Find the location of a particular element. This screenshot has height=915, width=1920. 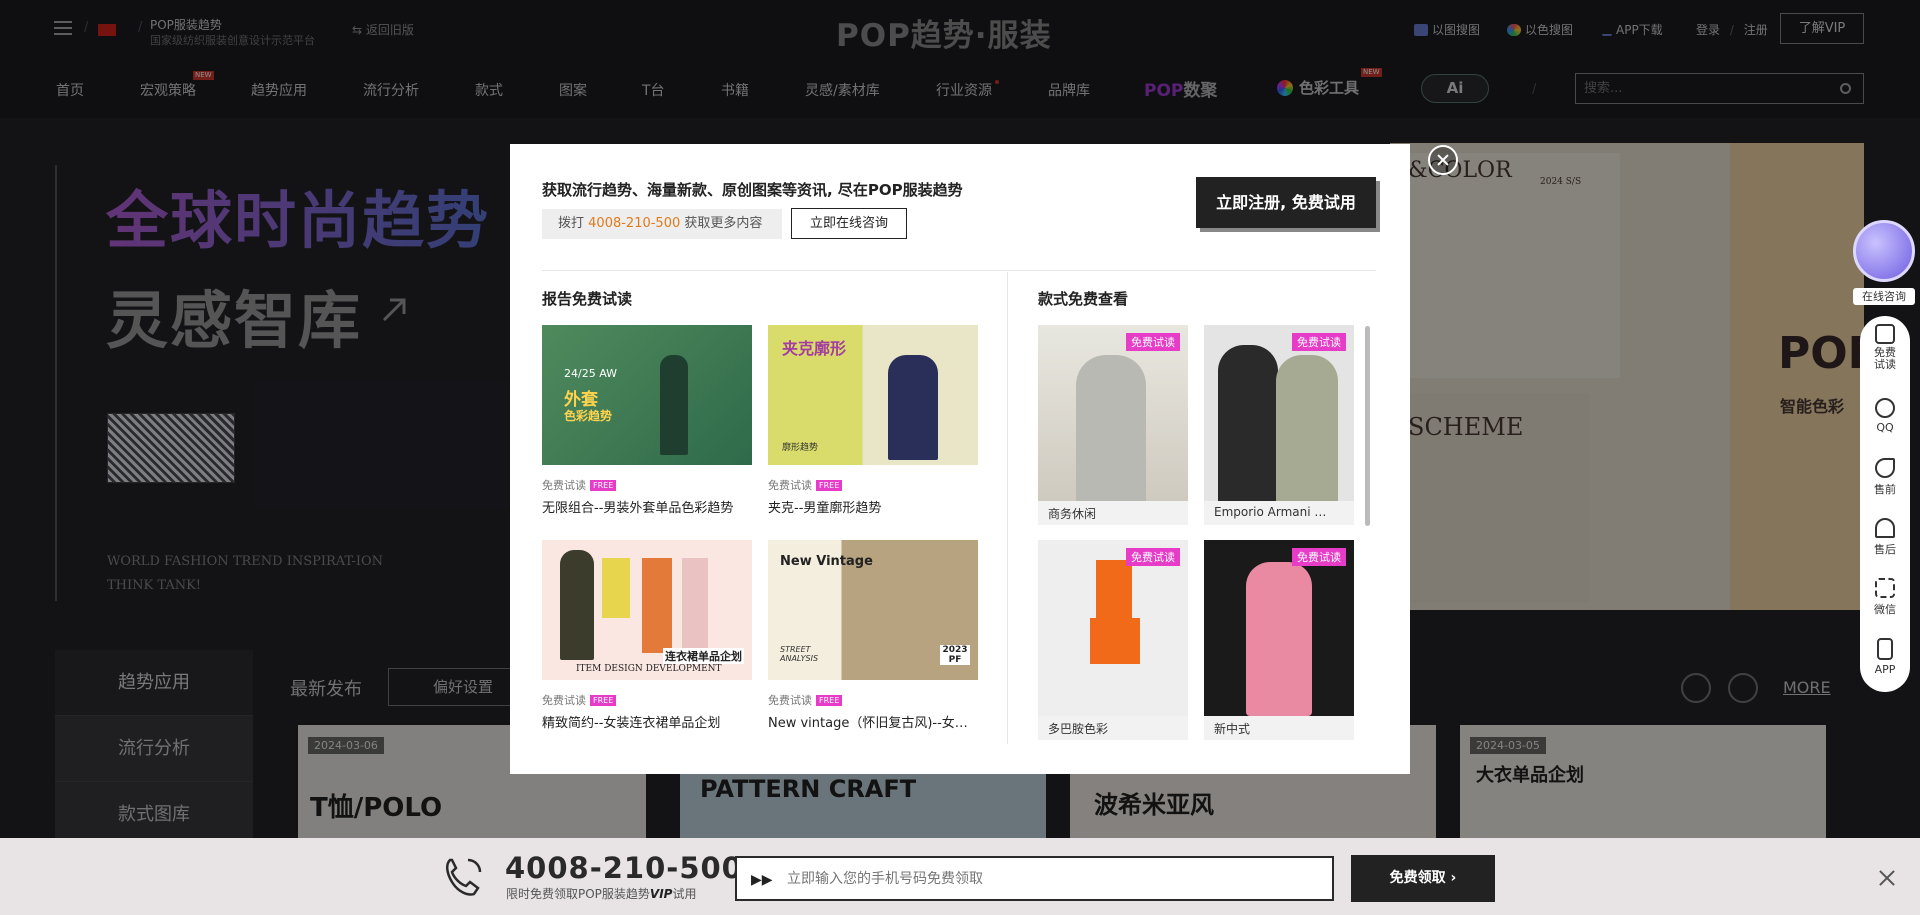

book-icon is located at coordinates (1885, 334).